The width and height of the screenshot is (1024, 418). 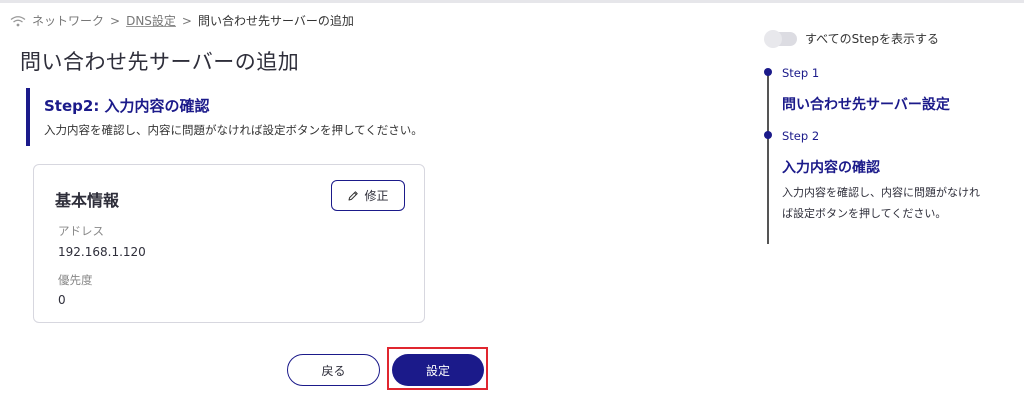 What do you see at coordinates (18, 20) in the screenshot?
I see `wifi-icon` at bounding box center [18, 20].